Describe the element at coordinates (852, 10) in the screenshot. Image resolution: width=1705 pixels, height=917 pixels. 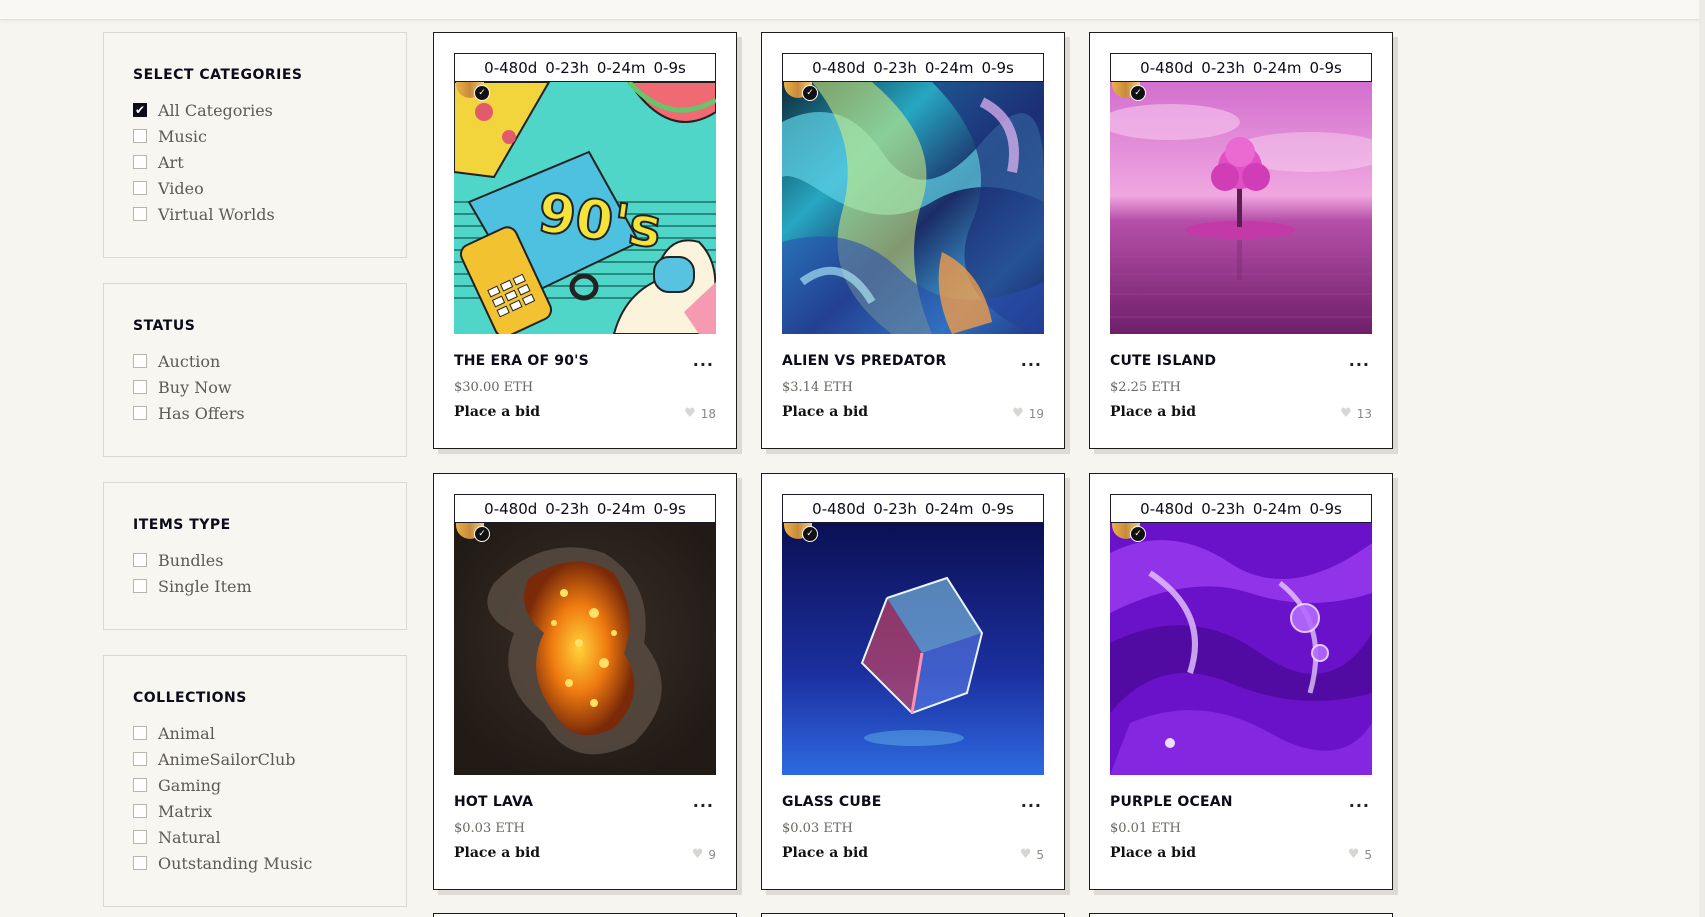
I see `top-header-bar` at that location.